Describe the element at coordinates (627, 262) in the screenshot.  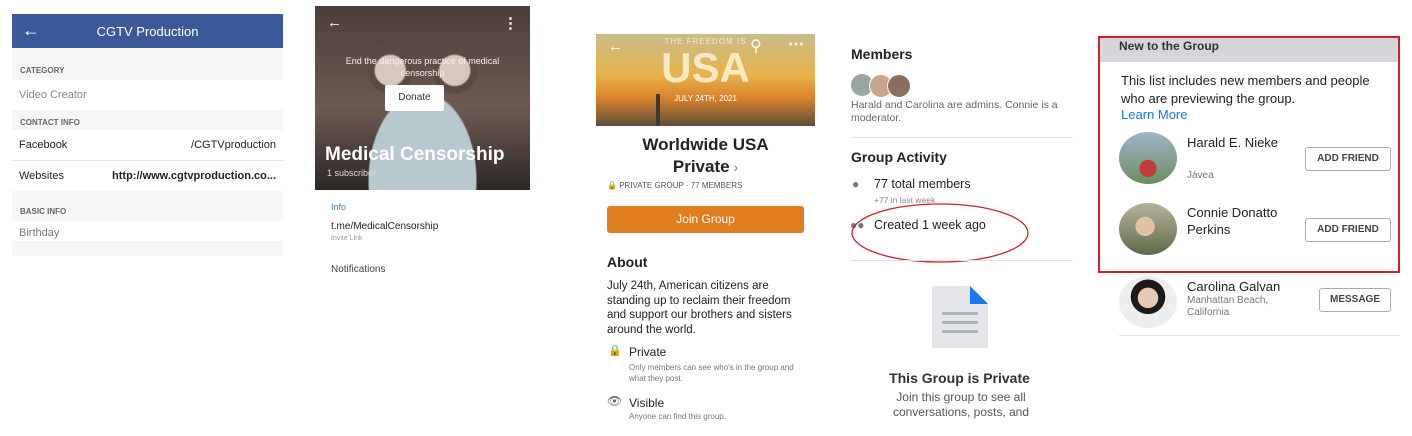
I see `about-header: About` at that location.